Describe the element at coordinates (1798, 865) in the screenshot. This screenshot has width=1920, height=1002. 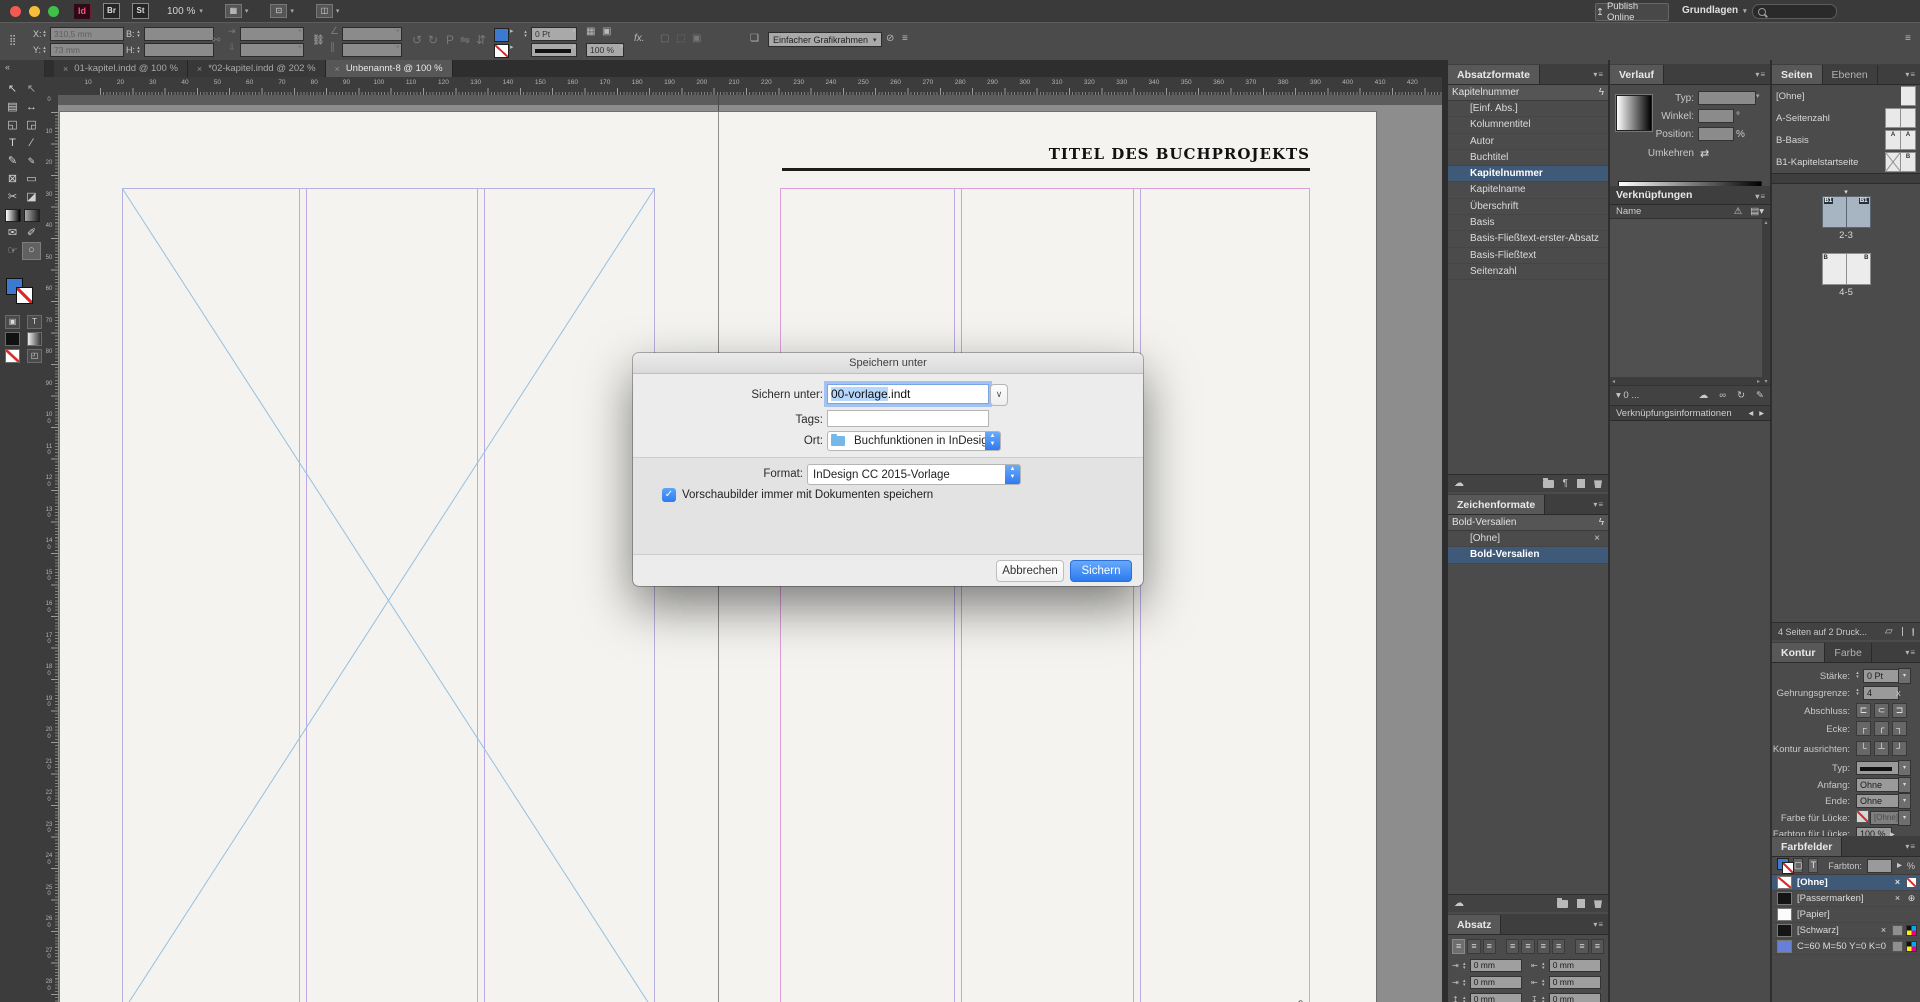
I see `formatting-container-button: ▢` at that location.